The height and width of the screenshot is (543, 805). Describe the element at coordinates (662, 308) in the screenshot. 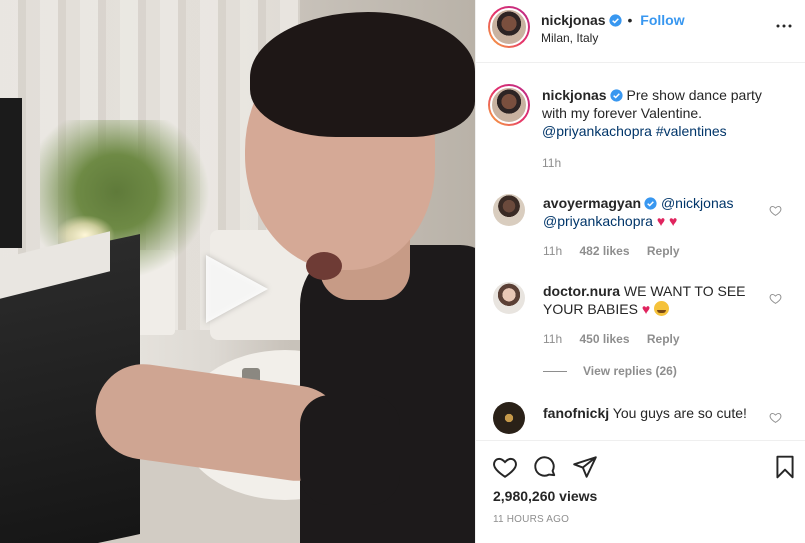

I see `laughing-emoji-icon` at that location.